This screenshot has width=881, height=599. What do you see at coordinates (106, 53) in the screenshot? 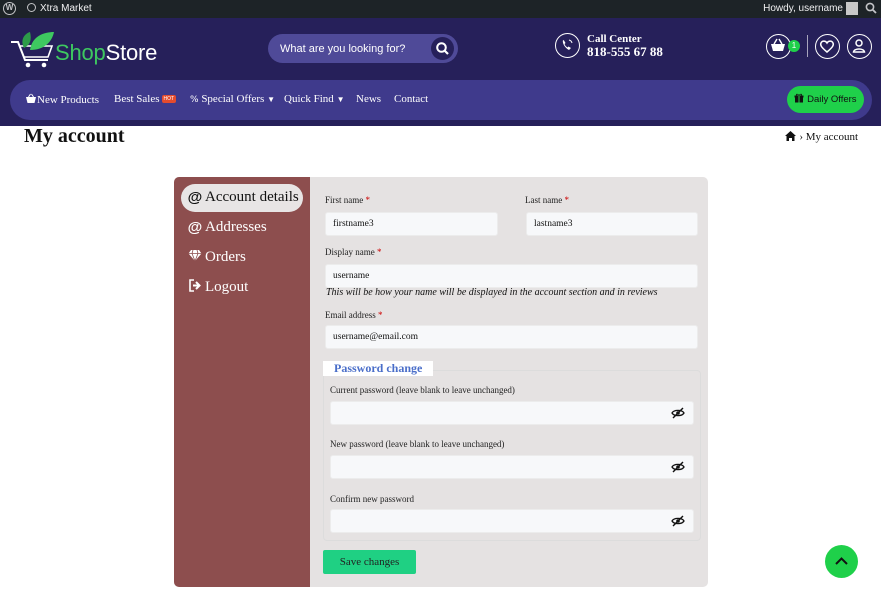
I see `logo-text: ShopStore` at bounding box center [106, 53].